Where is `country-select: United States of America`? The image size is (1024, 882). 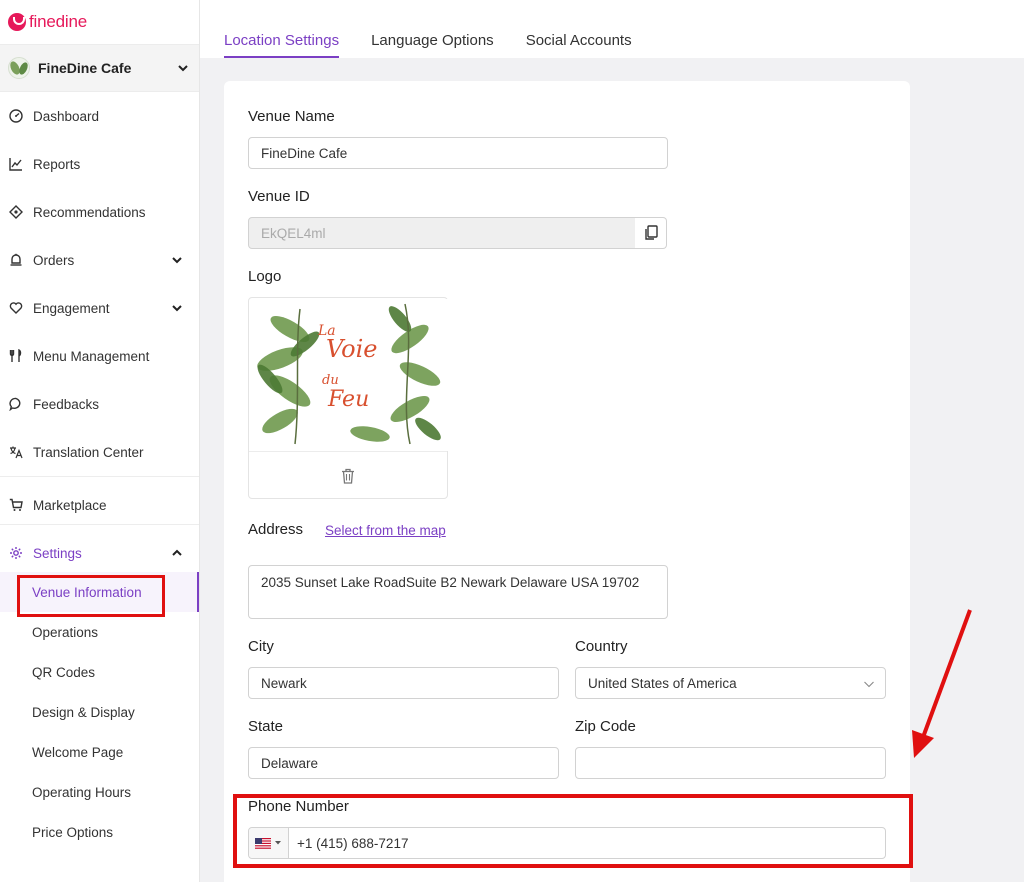
country-select: United States of America is located at coordinates (730, 683).